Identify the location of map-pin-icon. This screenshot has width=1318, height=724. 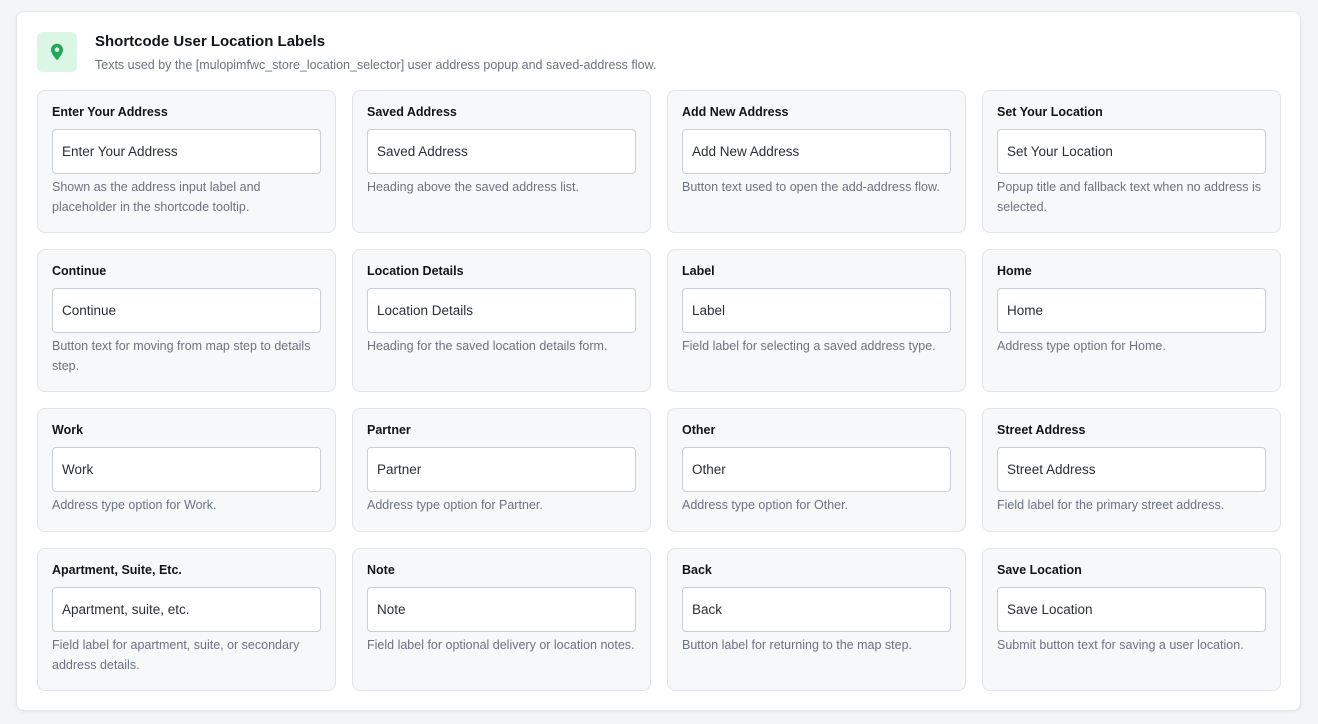
(57, 52).